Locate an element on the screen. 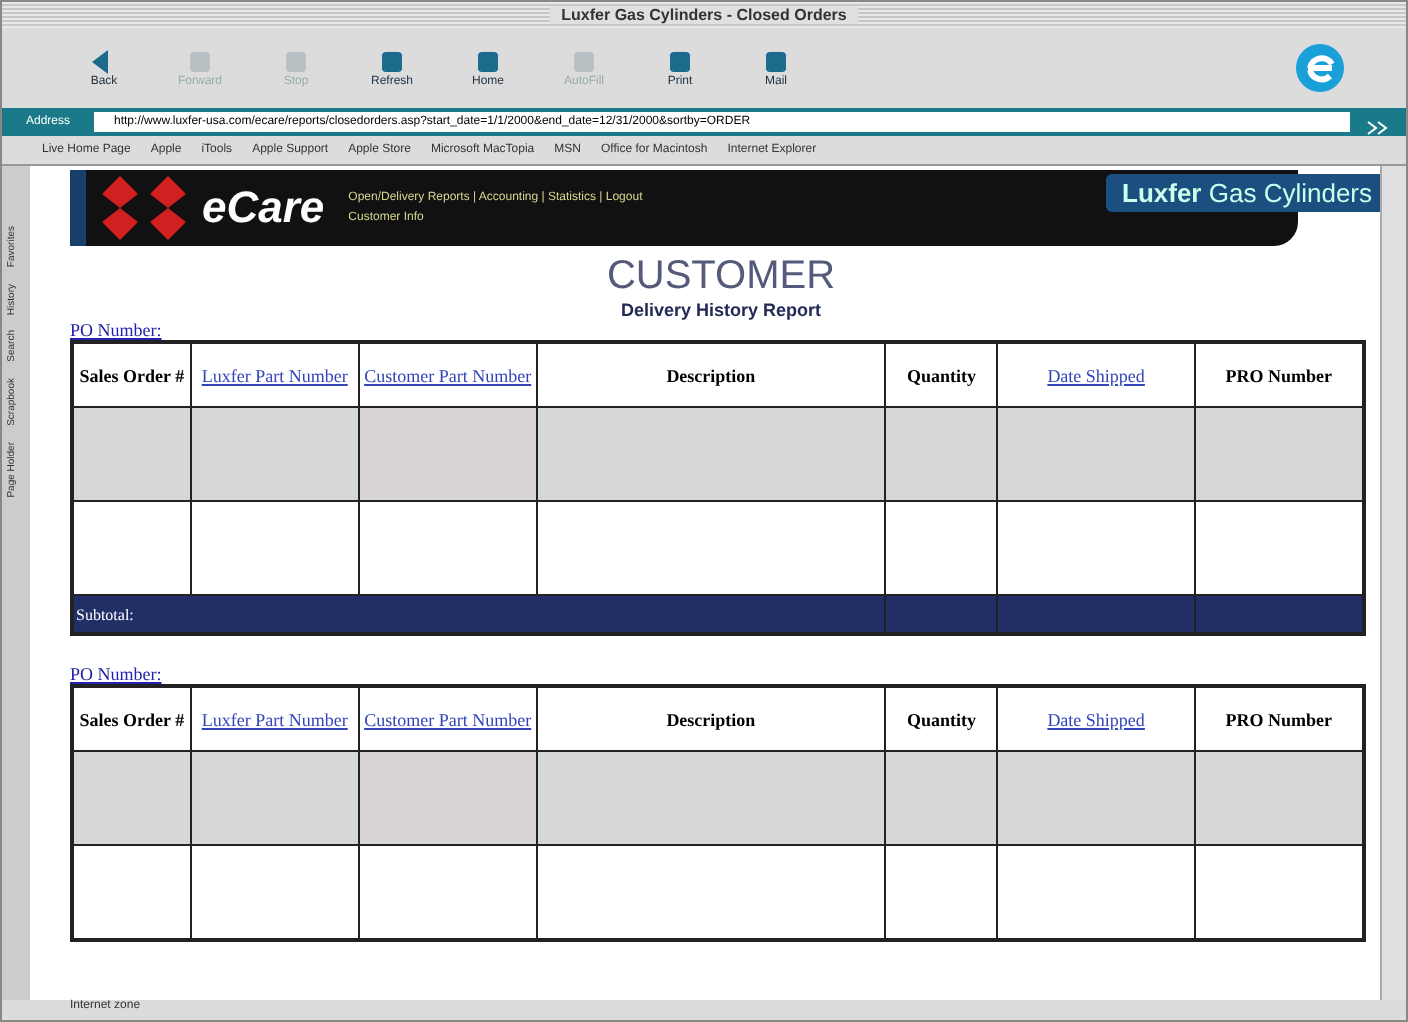 Image resolution: width=1408 pixels, height=1022 pixels. brand-logo: Luxfer Gas Cylinders is located at coordinates (1243, 193).